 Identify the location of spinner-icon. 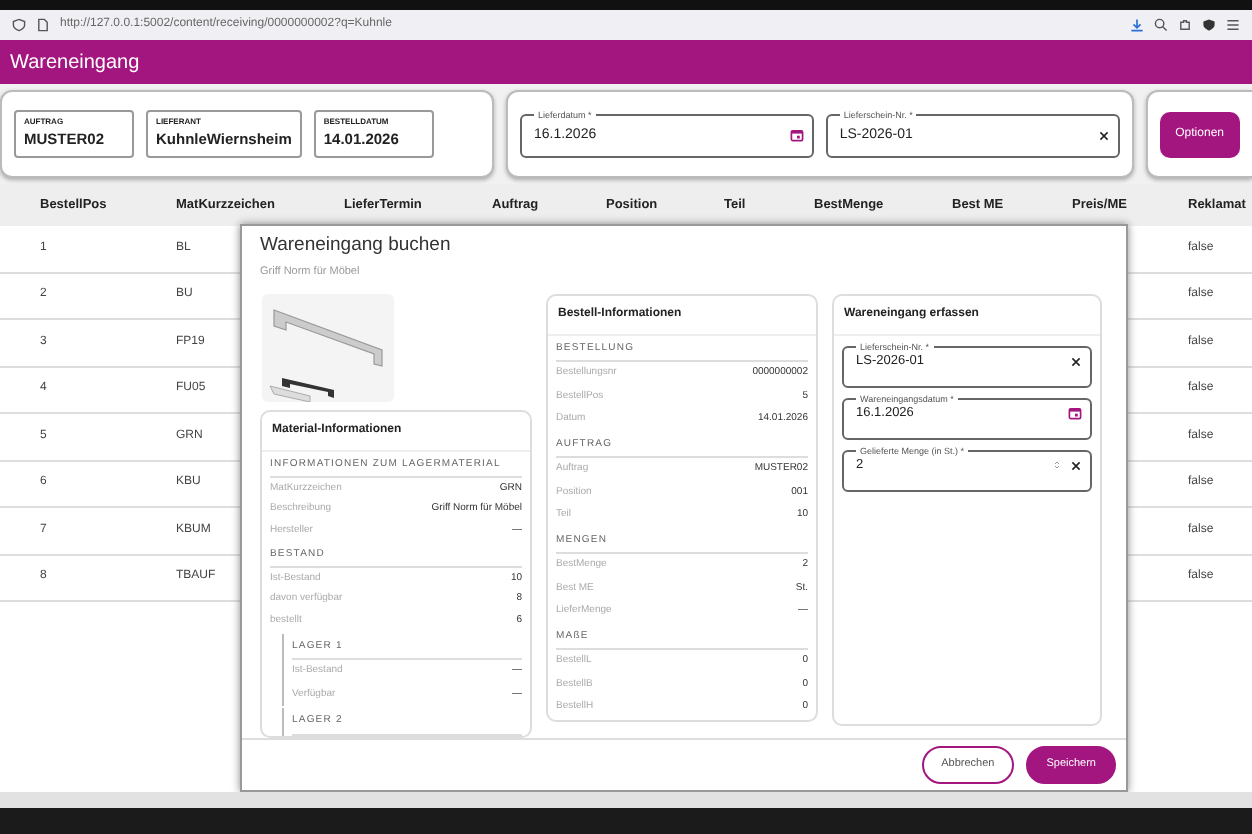
(1057, 465).